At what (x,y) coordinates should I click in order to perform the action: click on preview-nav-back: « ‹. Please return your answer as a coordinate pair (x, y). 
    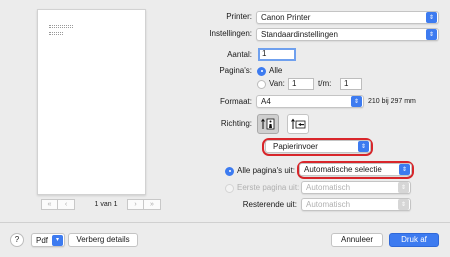
    Looking at the image, I should click on (58, 204).